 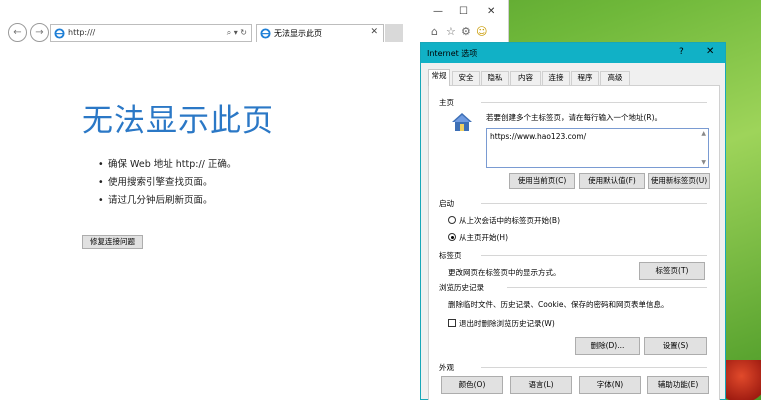 What do you see at coordinates (504, 272) in the screenshot?
I see `tabs-description: 更改网页在标签页中的显示方式。` at bounding box center [504, 272].